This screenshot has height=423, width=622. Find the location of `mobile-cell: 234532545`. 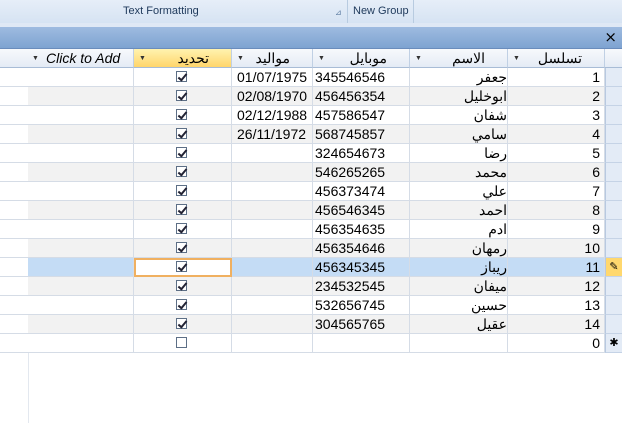

mobile-cell: 234532545 is located at coordinates (361, 286).